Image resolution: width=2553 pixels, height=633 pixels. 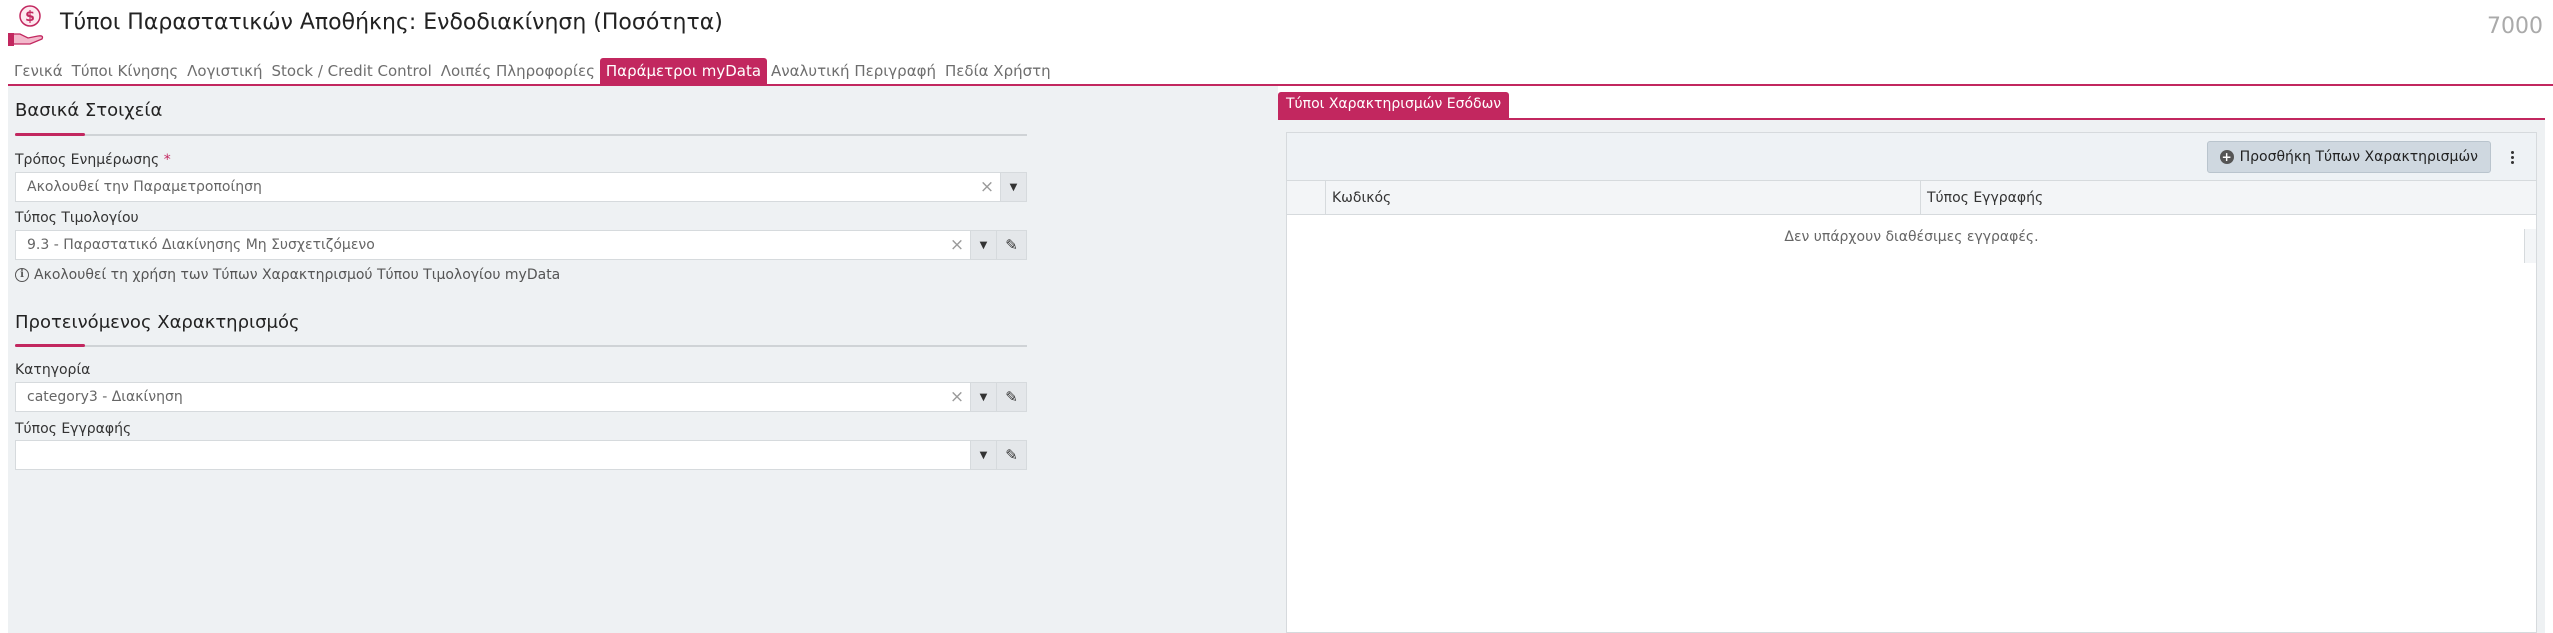 I want to click on category-label: Κατηγορία, so click(x=53, y=370).